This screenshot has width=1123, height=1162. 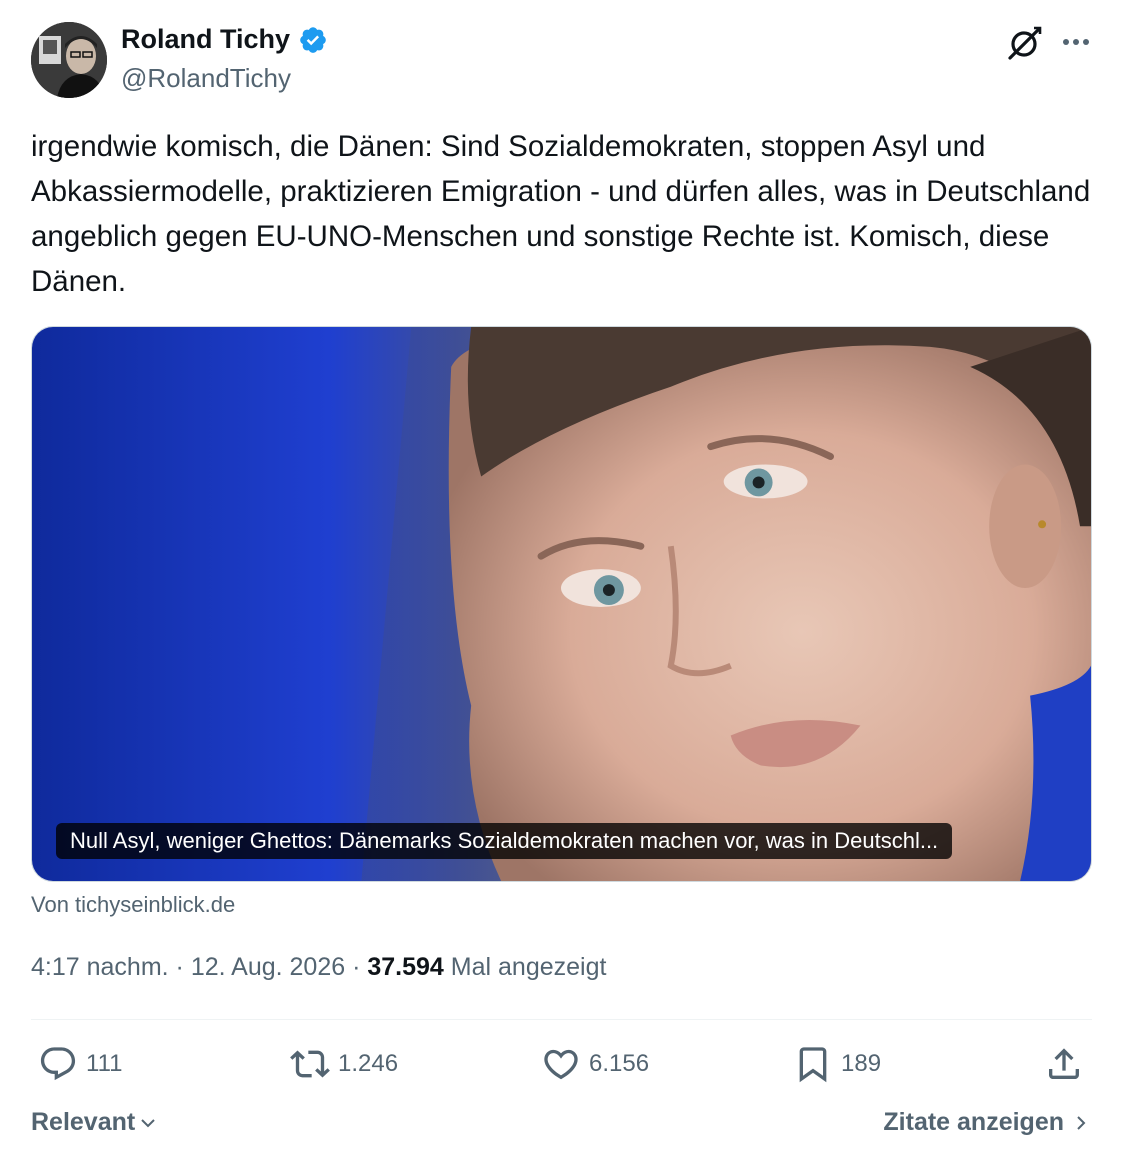 What do you see at coordinates (58, 1064) in the screenshot?
I see `reply-icon` at bounding box center [58, 1064].